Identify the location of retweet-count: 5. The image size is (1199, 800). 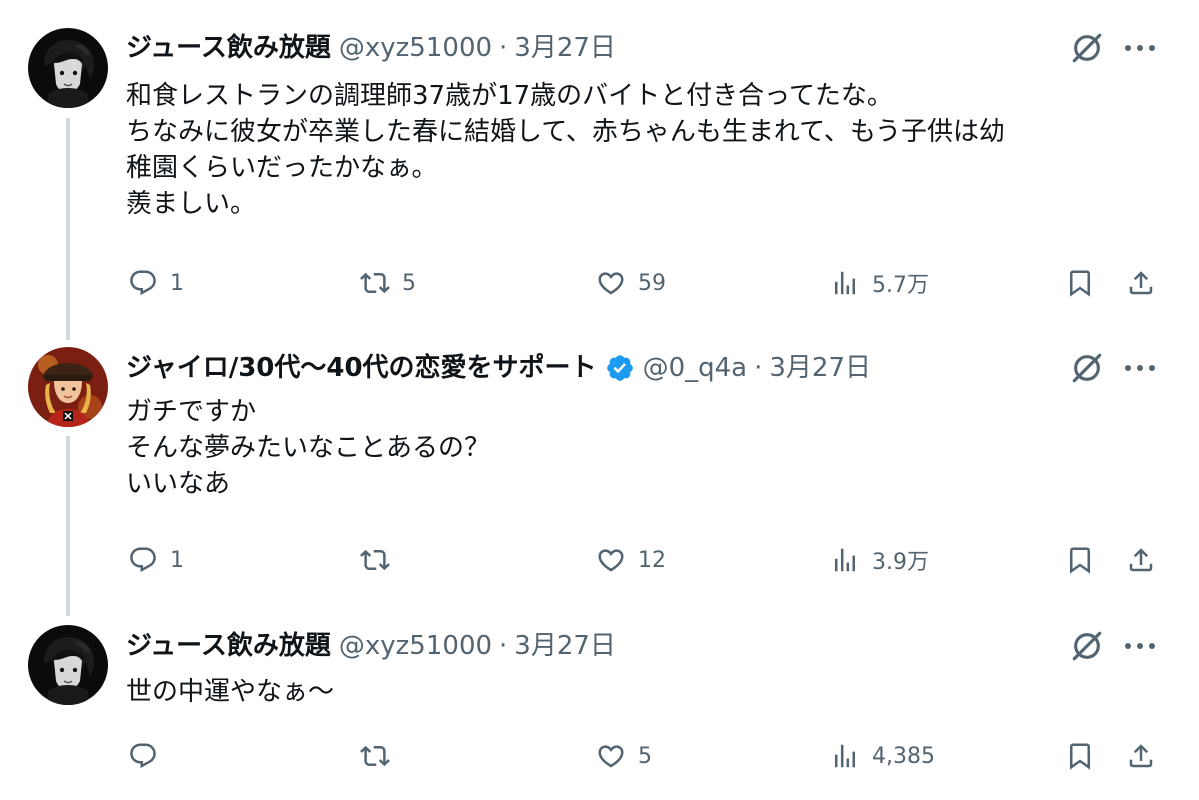
(409, 283).